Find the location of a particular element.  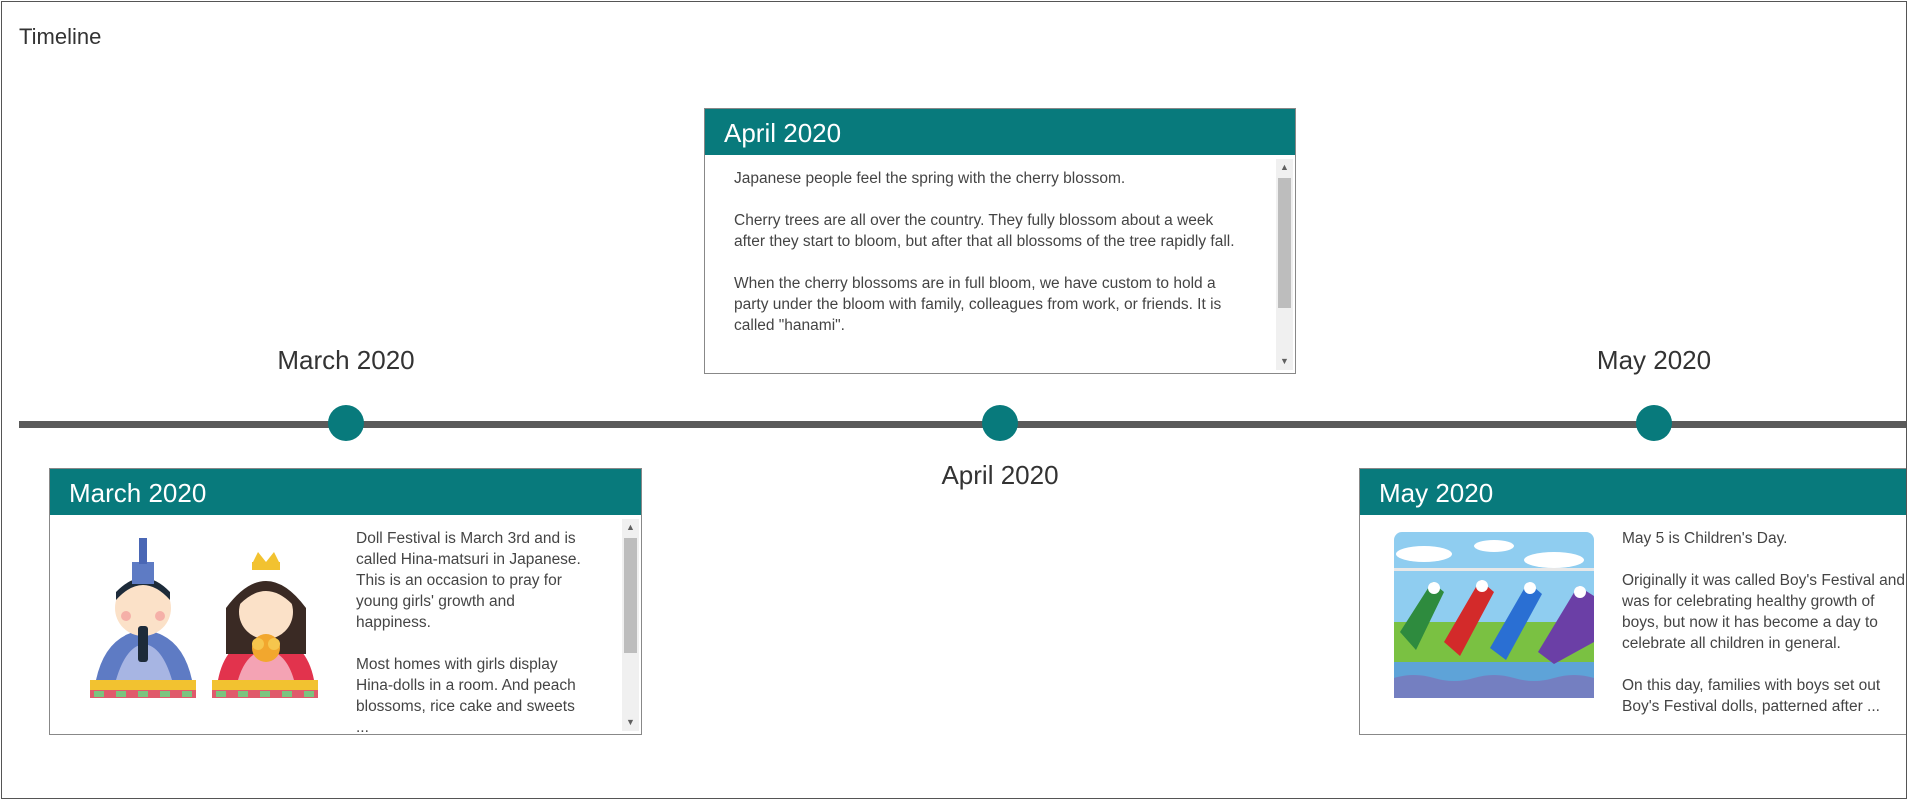

hina-dolls-image is located at coordinates (204, 618).